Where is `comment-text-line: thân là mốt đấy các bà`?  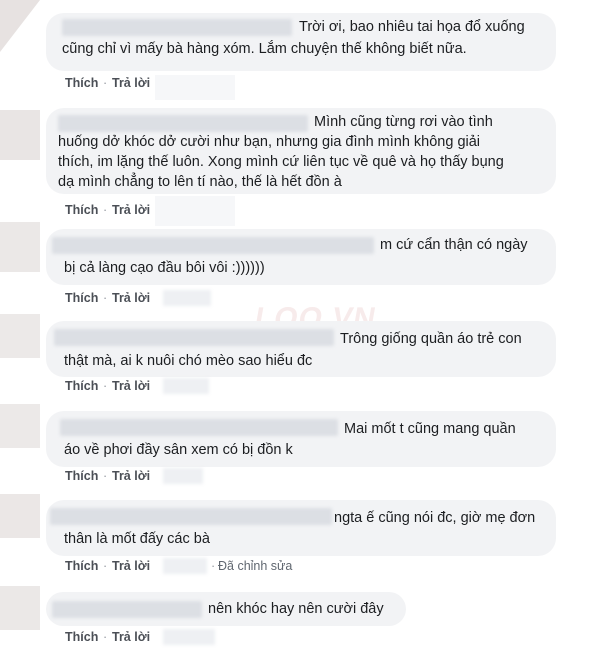 comment-text-line: thân là mốt đấy các bà is located at coordinates (137, 539).